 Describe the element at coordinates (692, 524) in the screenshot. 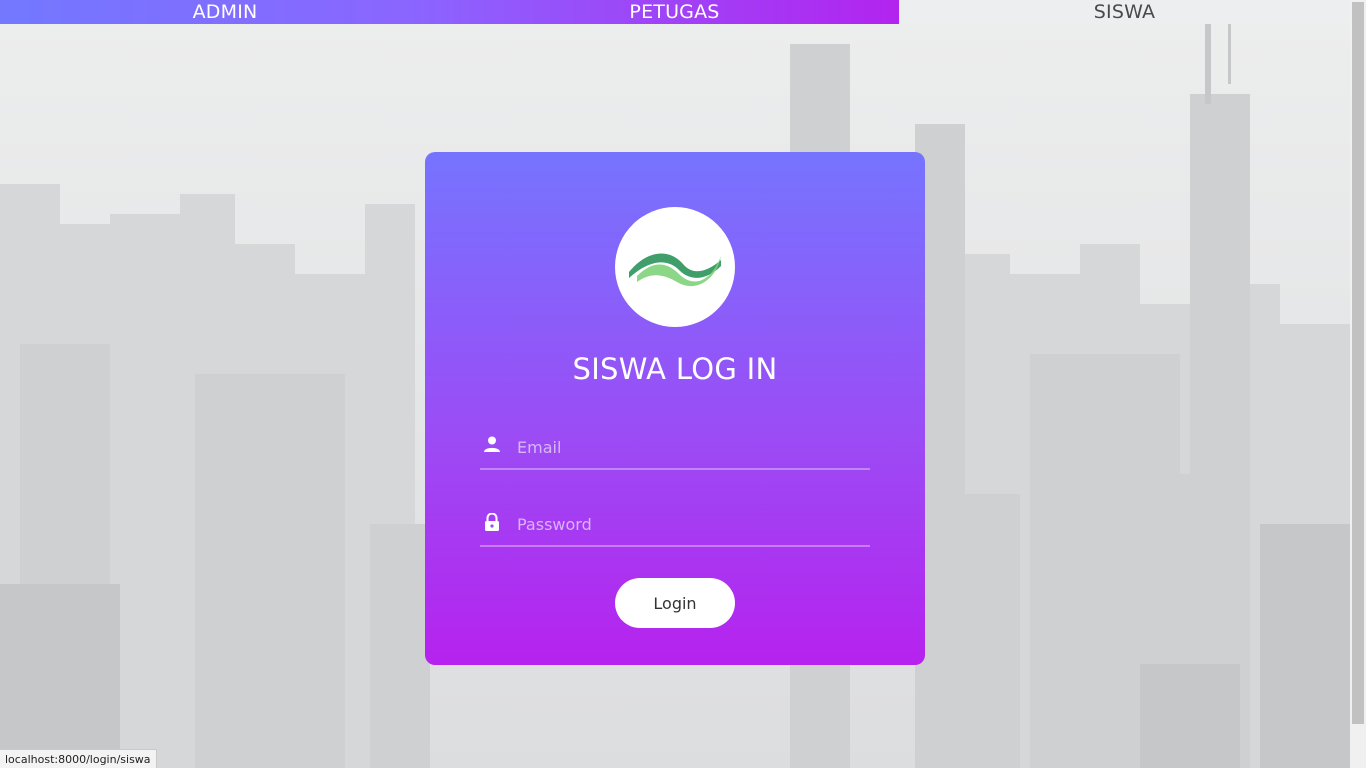

I see `password-input` at that location.